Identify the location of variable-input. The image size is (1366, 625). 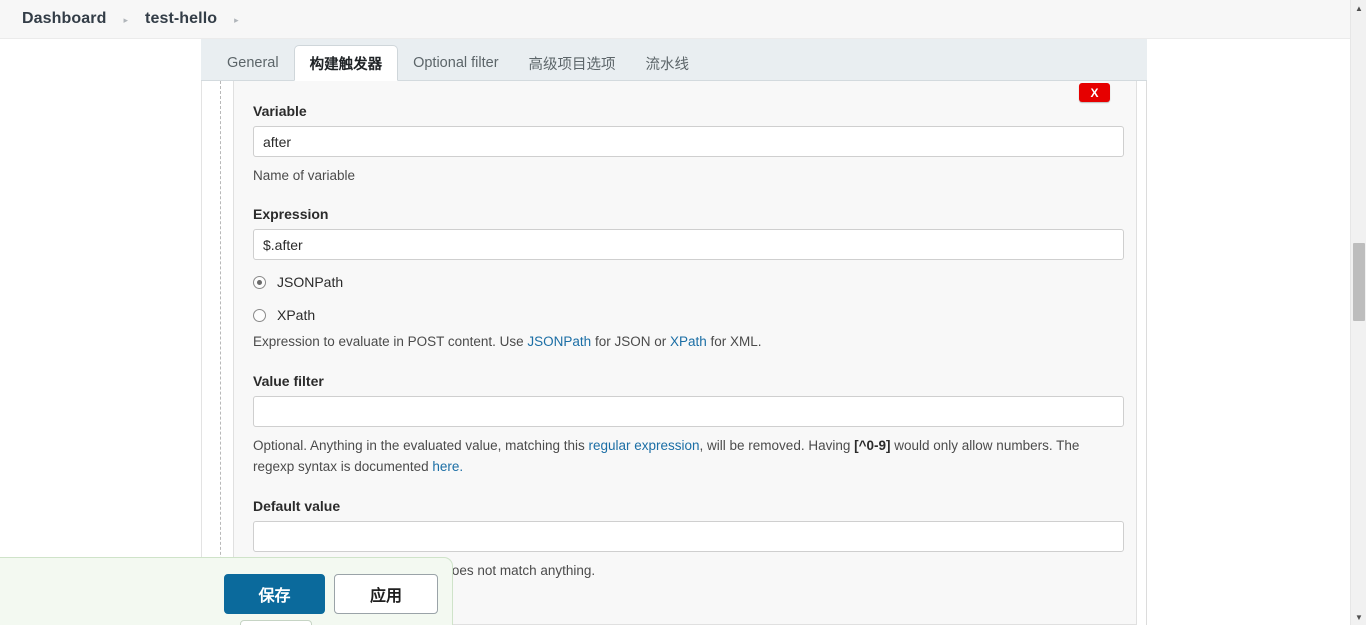
(688, 141).